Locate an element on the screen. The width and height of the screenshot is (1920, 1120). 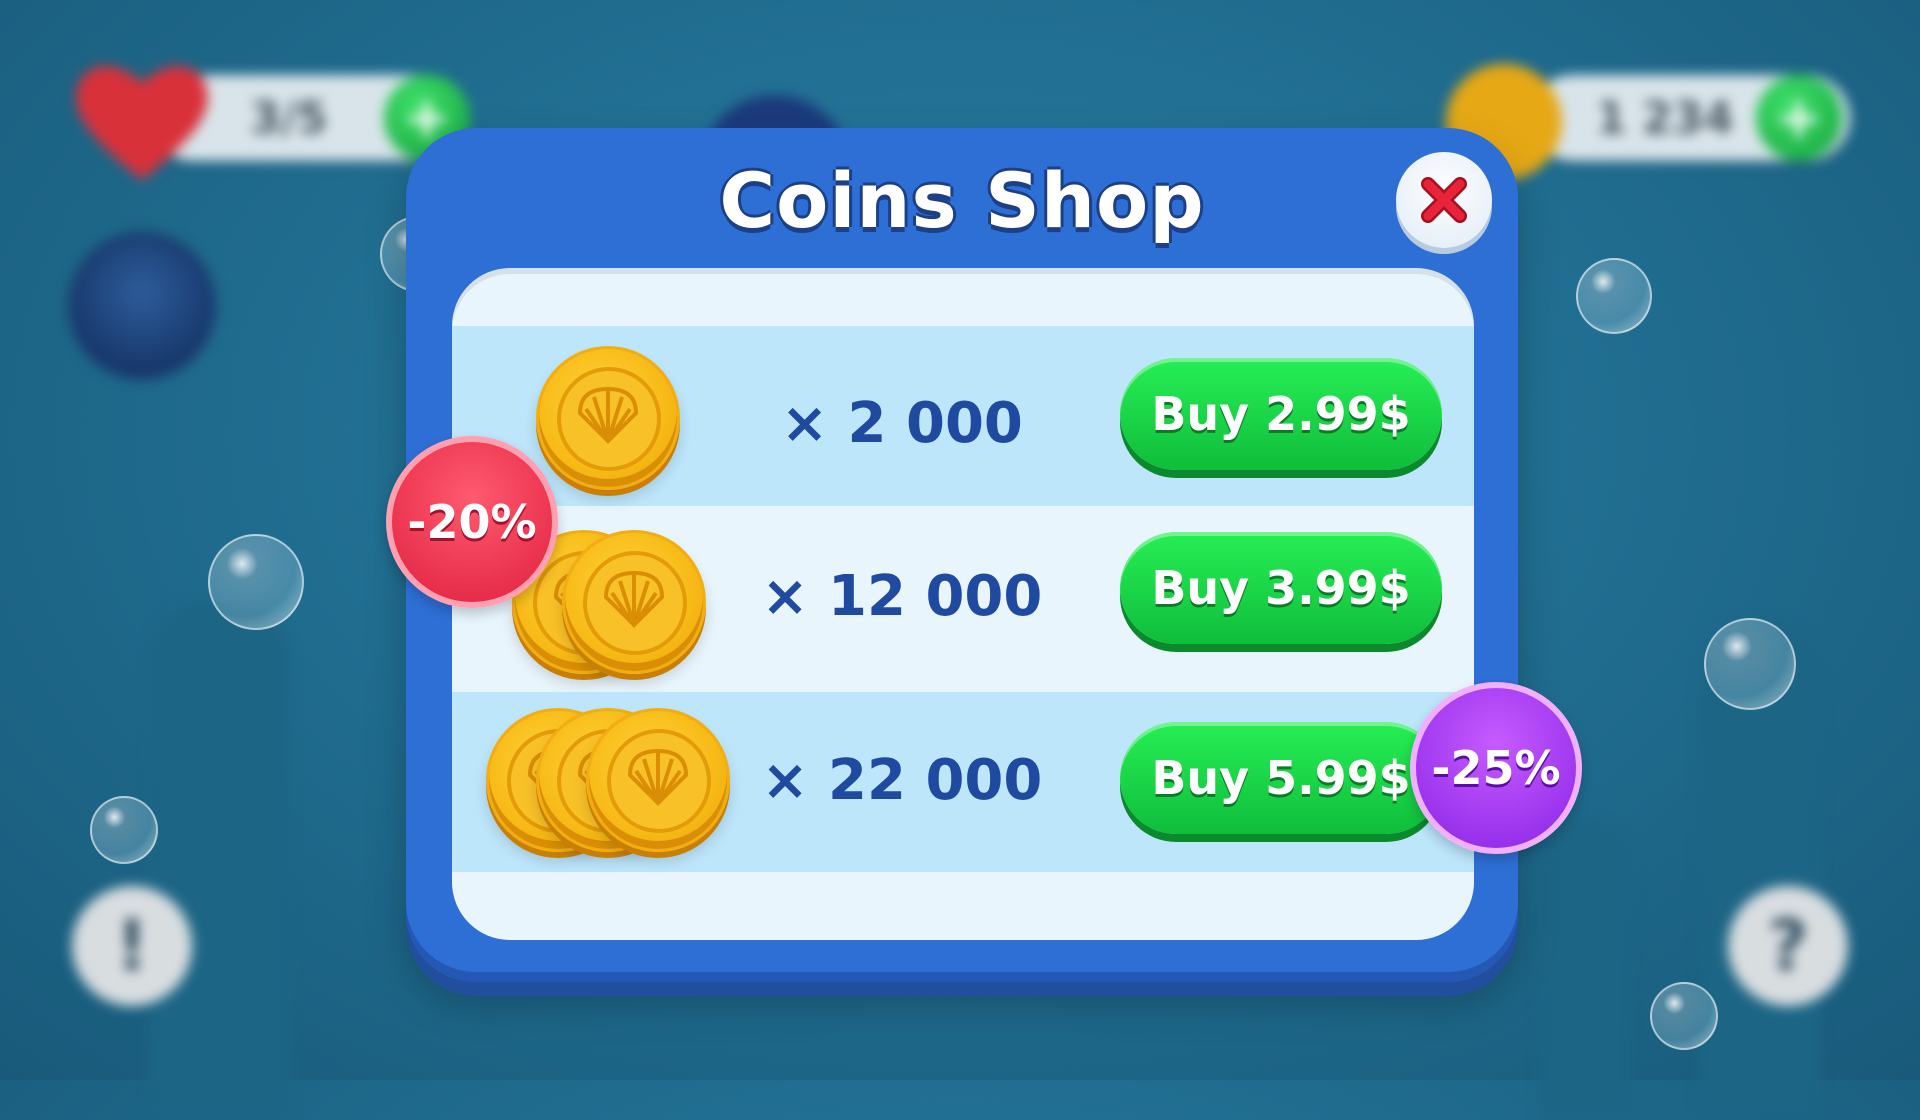
discount-badge: -20% is located at coordinates (472, 522).